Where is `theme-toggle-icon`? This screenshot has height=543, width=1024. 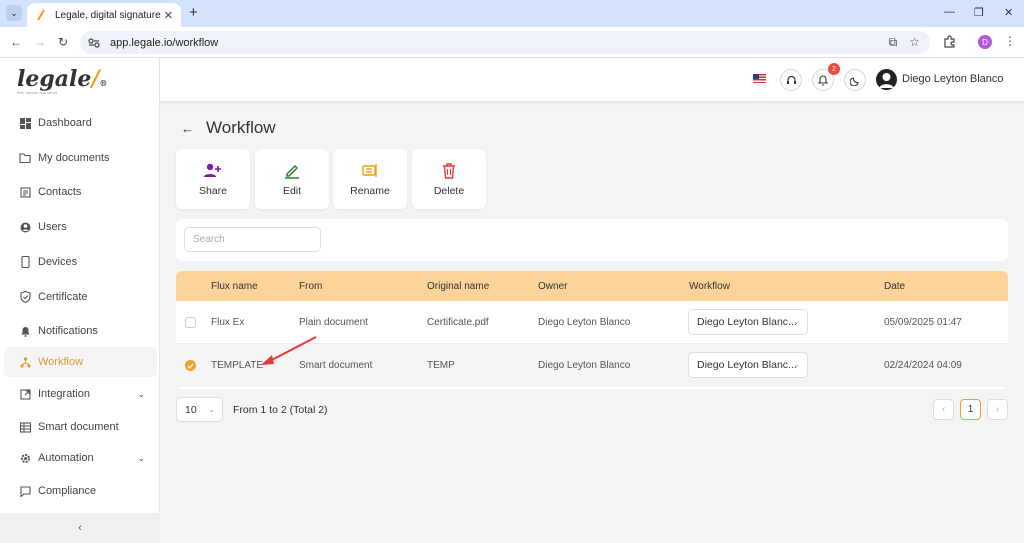 theme-toggle-icon is located at coordinates (855, 80).